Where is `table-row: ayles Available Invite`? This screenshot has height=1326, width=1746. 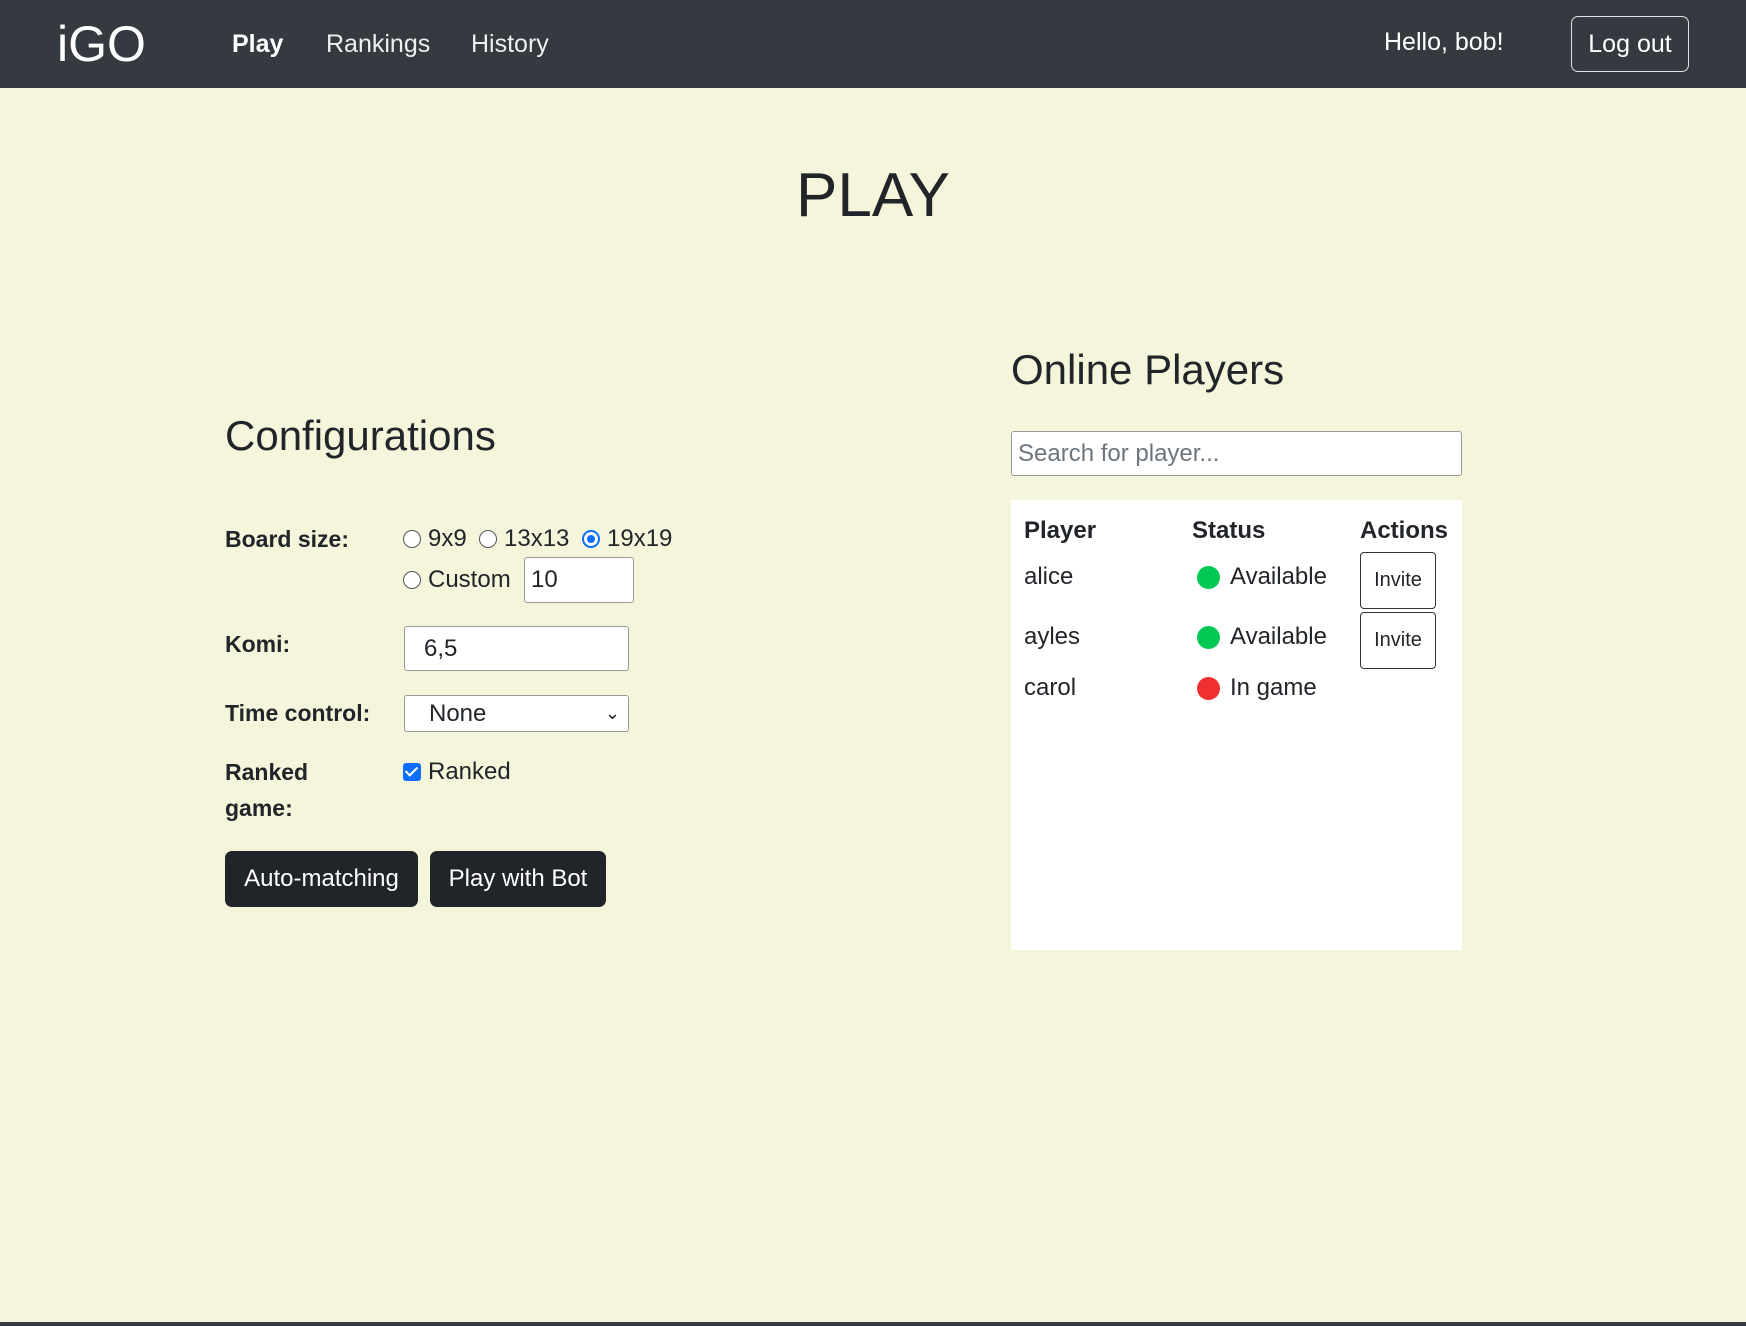
table-row: ayles Available Invite is located at coordinates (1236, 640).